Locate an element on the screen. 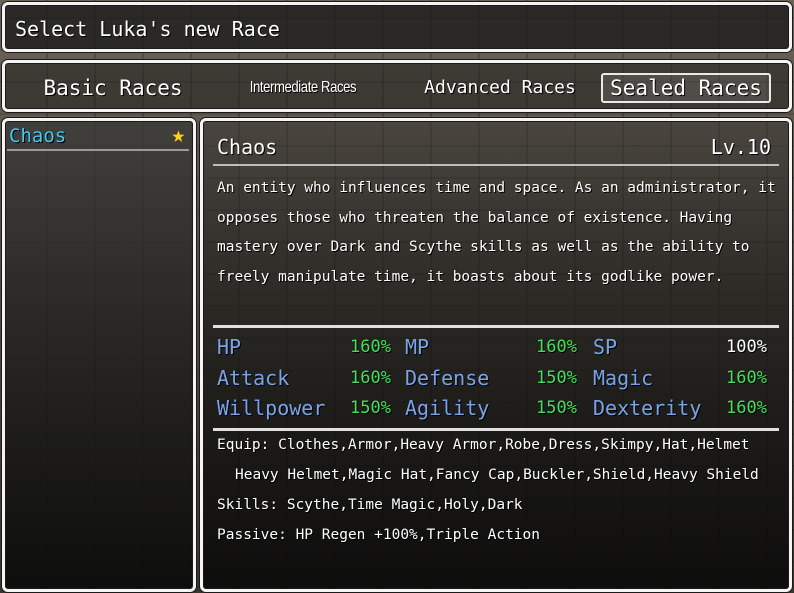  stat-name: SP is located at coordinates (605, 347).